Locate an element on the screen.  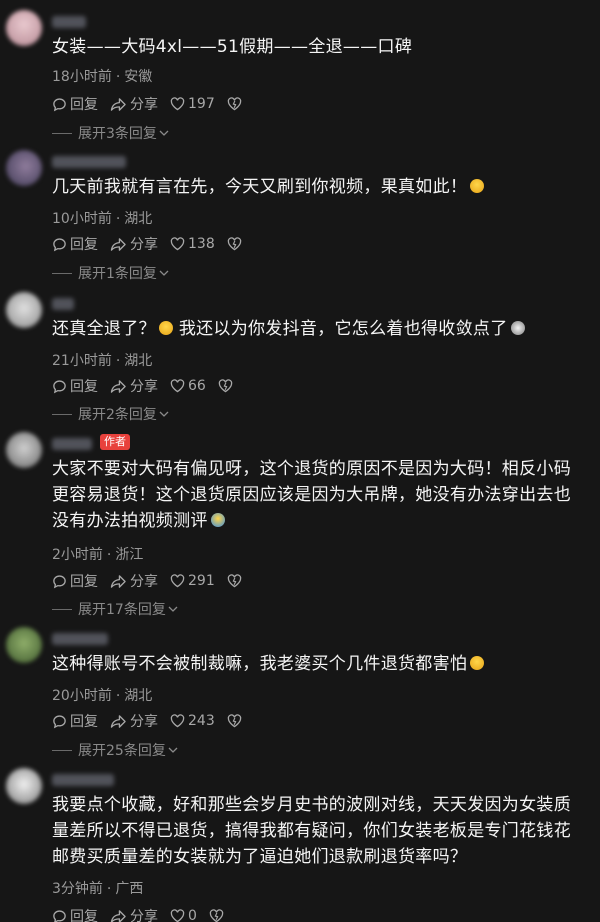
comment-text-part-1: 还真全退了？ is located at coordinates (104, 329).